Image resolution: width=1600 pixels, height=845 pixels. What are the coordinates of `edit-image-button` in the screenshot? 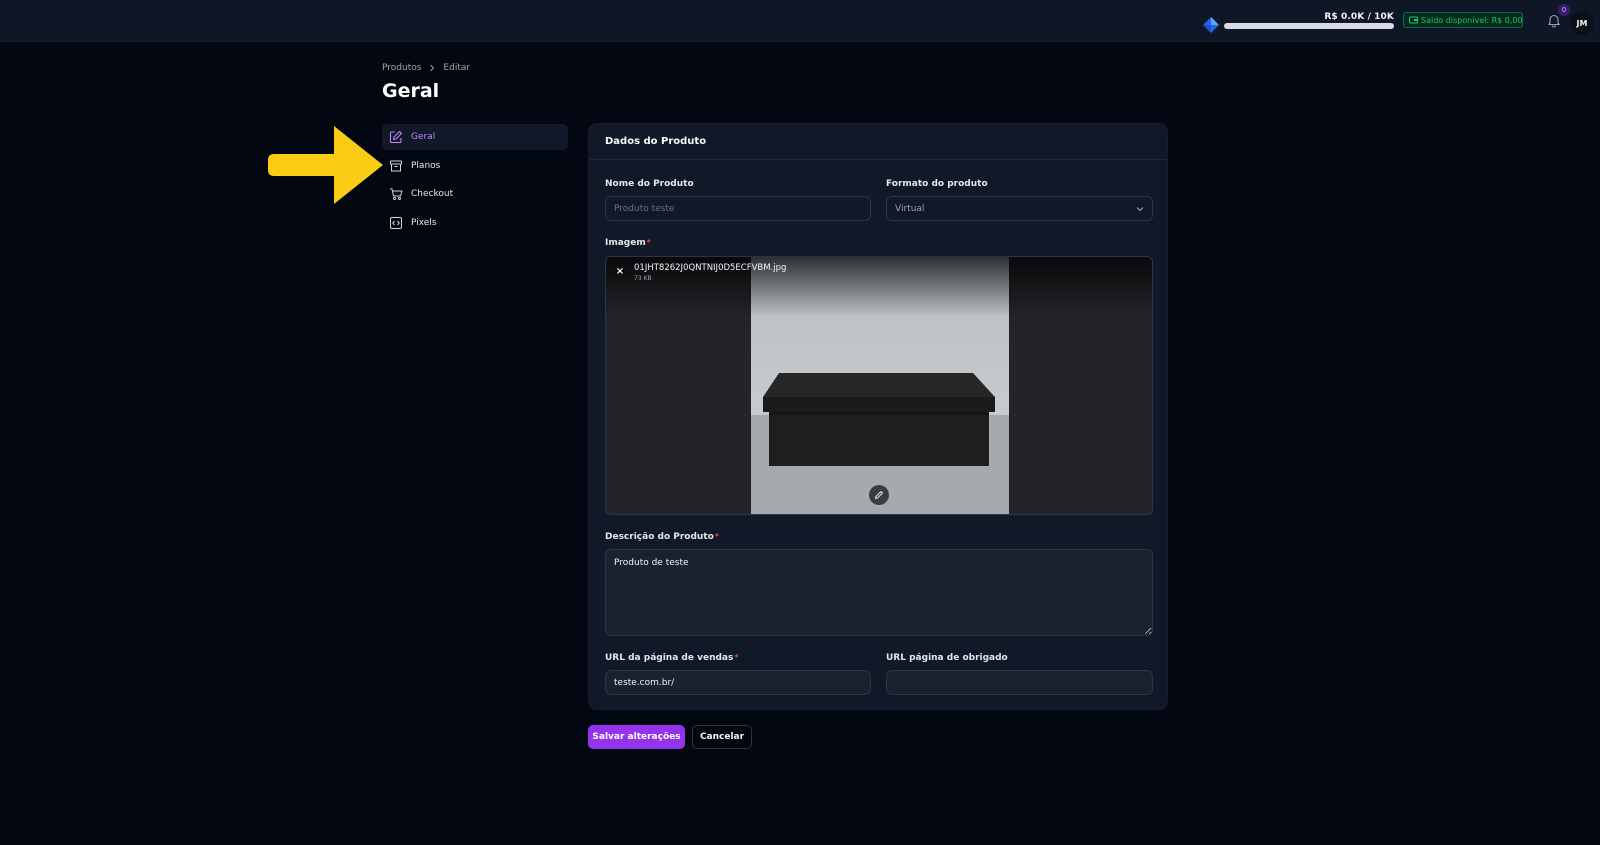 It's located at (879, 495).